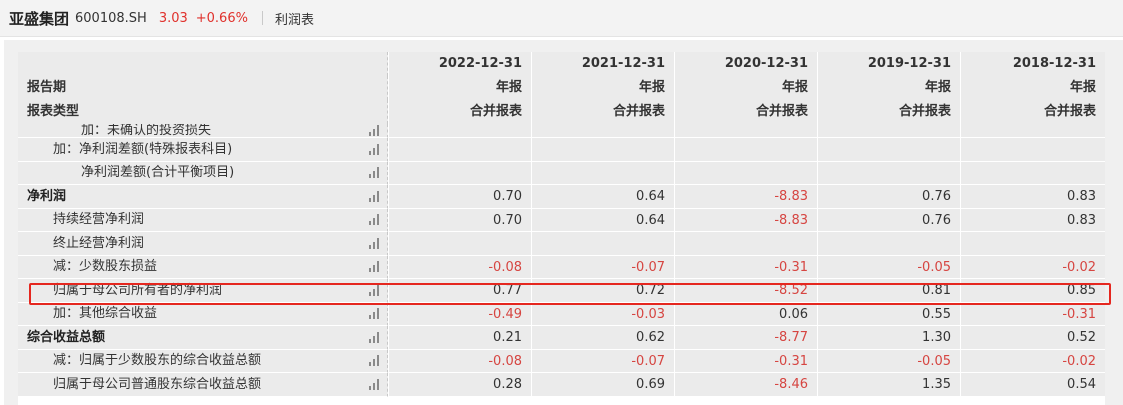 This screenshot has height=405, width=1123. I want to click on row-label-text: 终止经营净利润, so click(99, 243).